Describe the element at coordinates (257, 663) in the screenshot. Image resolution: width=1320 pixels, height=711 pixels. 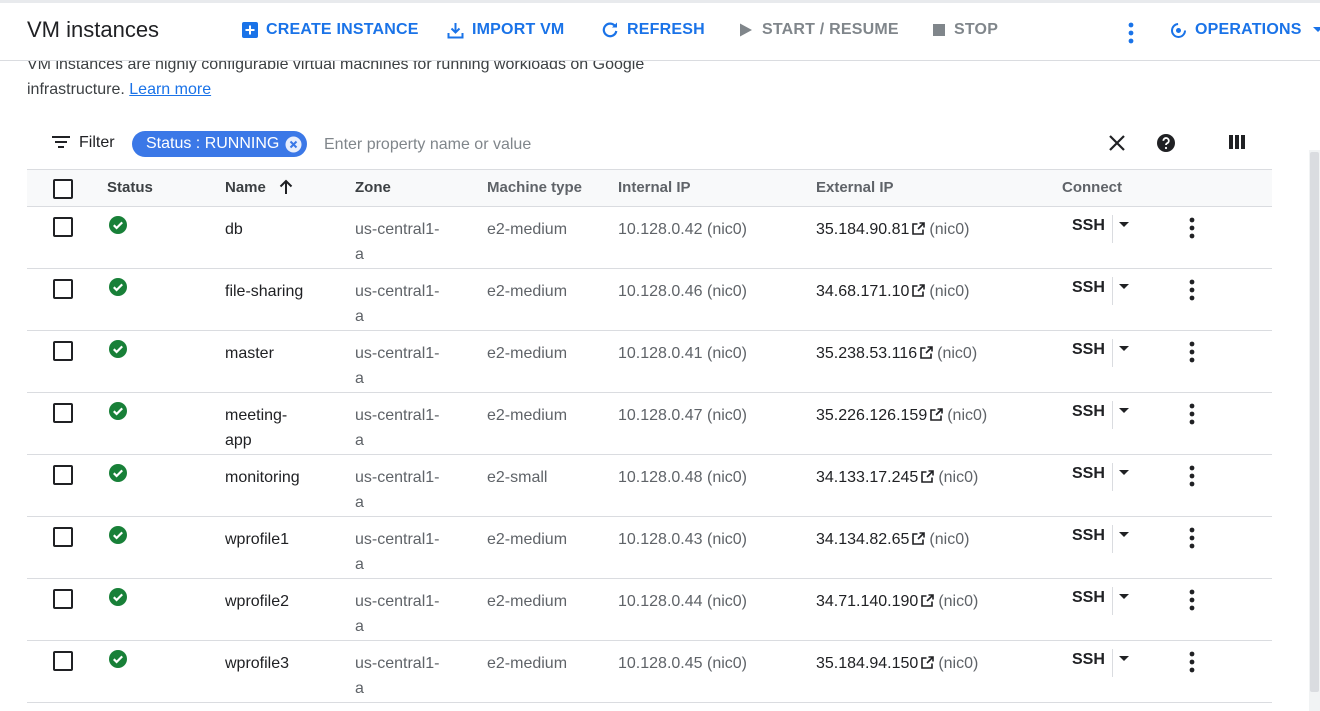
I see `instance-name: wprofile3` at that location.